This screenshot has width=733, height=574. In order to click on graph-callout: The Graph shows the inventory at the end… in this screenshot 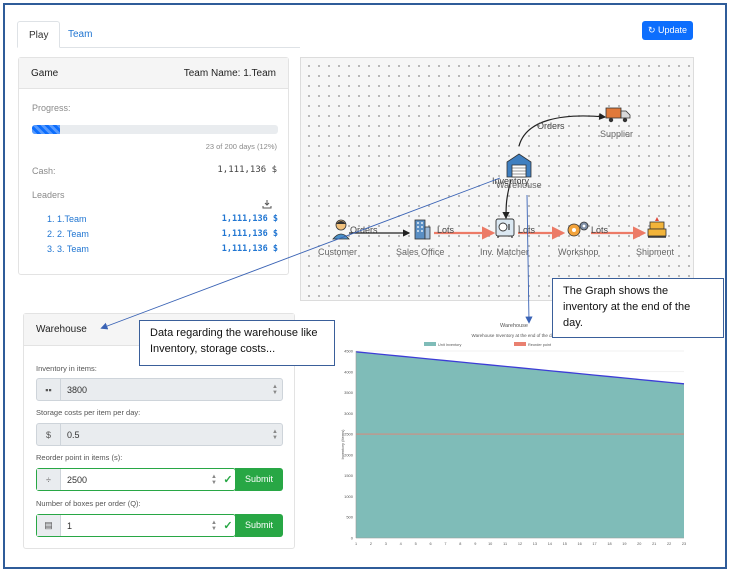, I will do `click(638, 308)`.